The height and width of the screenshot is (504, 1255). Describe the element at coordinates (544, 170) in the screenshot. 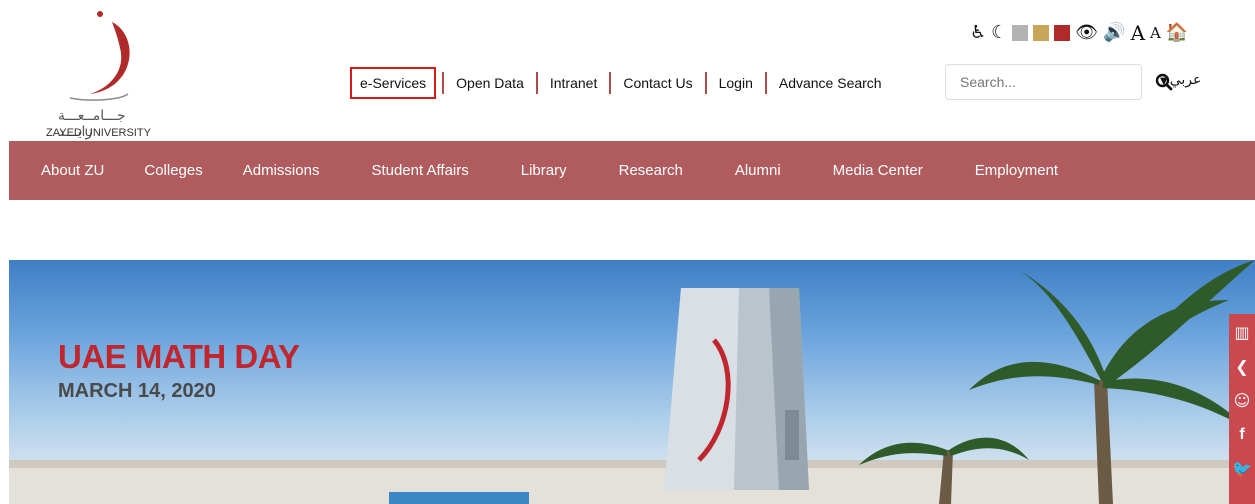

I see `nav-library: Library` at that location.